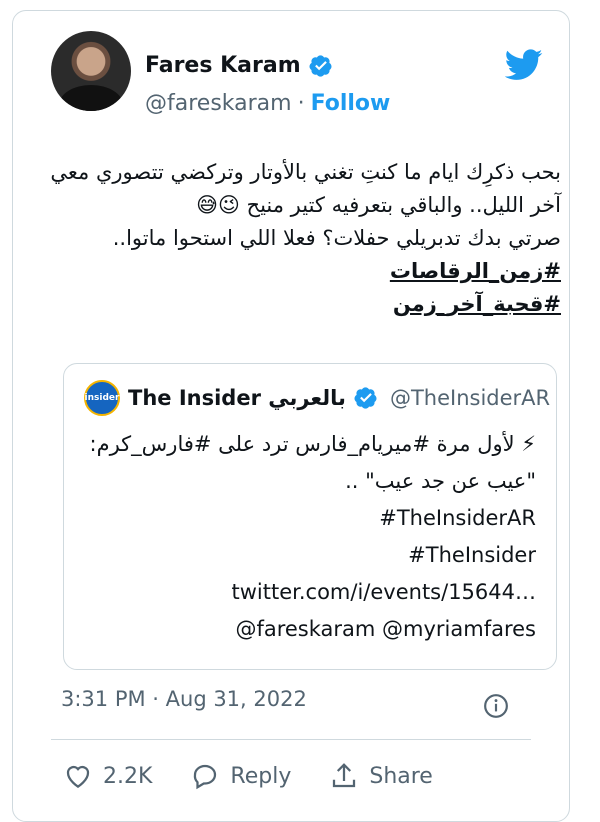 This screenshot has height=822, width=600. I want to click on reply-button: Reply, so click(240, 776).